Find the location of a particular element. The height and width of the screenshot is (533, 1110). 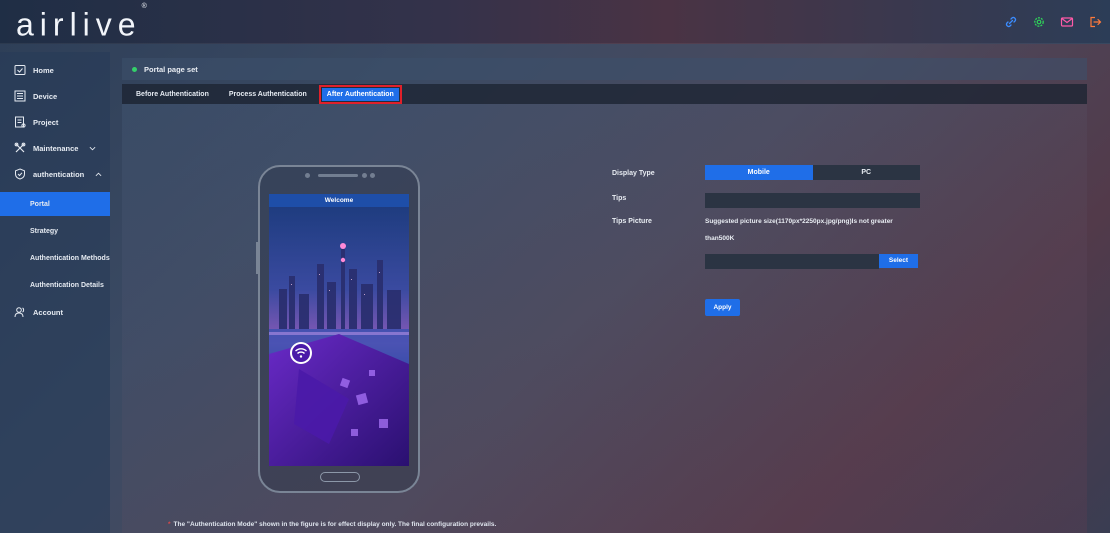

tips-picture-label: Tips Picture is located at coordinates (632, 221).